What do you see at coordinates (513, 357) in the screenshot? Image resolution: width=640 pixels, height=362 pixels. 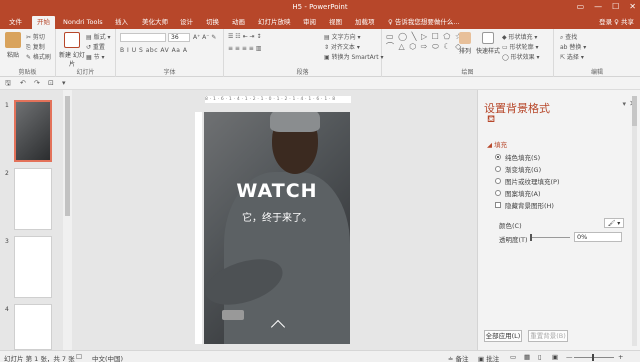 I see `normal-view-icon: ▭` at bounding box center [513, 357].